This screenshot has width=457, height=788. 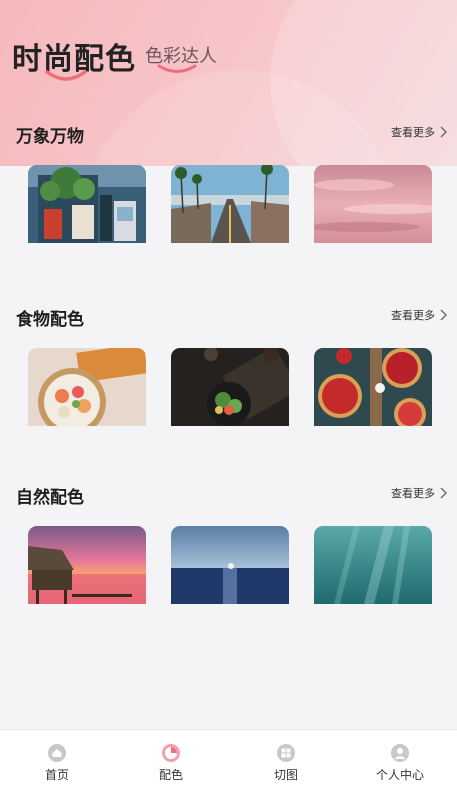 I want to click on tab-label: 个人中心, so click(x=399, y=775).